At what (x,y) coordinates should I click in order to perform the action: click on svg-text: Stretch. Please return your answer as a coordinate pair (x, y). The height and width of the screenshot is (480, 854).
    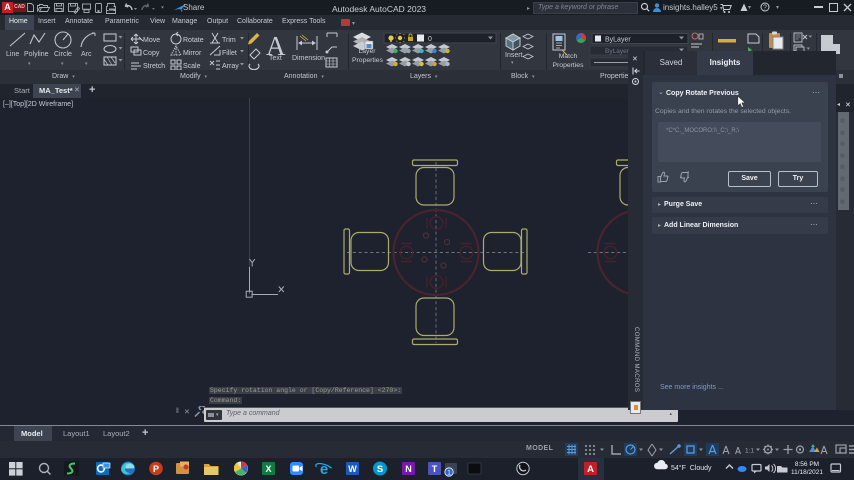
    Looking at the image, I should click on (154, 66).